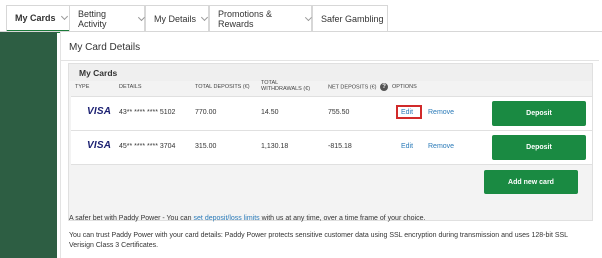 The width and height of the screenshot is (602, 258). What do you see at coordinates (331, 164) in the screenshot?
I see `row-divider` at bounding box center [331, 164].